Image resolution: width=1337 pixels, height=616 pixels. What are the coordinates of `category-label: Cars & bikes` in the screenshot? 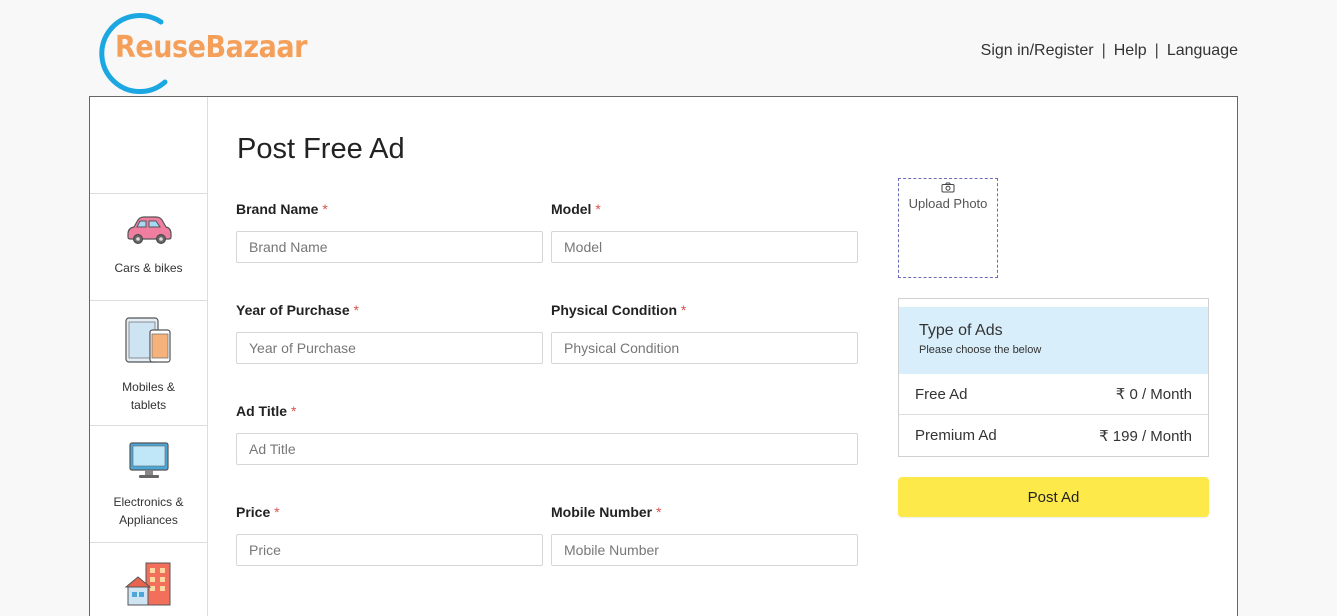 It's located at (148, 268).